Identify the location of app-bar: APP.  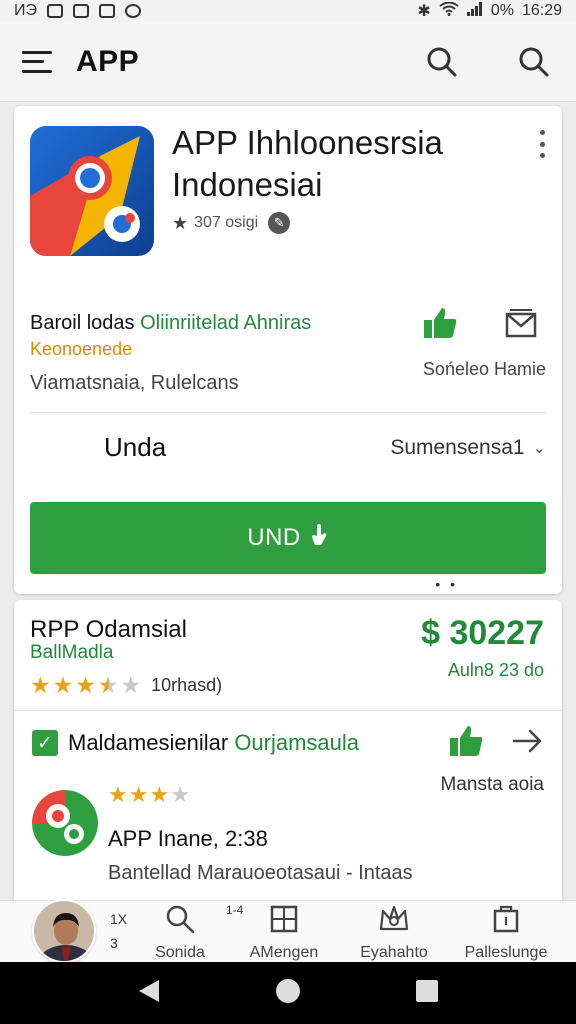
(288, 62).